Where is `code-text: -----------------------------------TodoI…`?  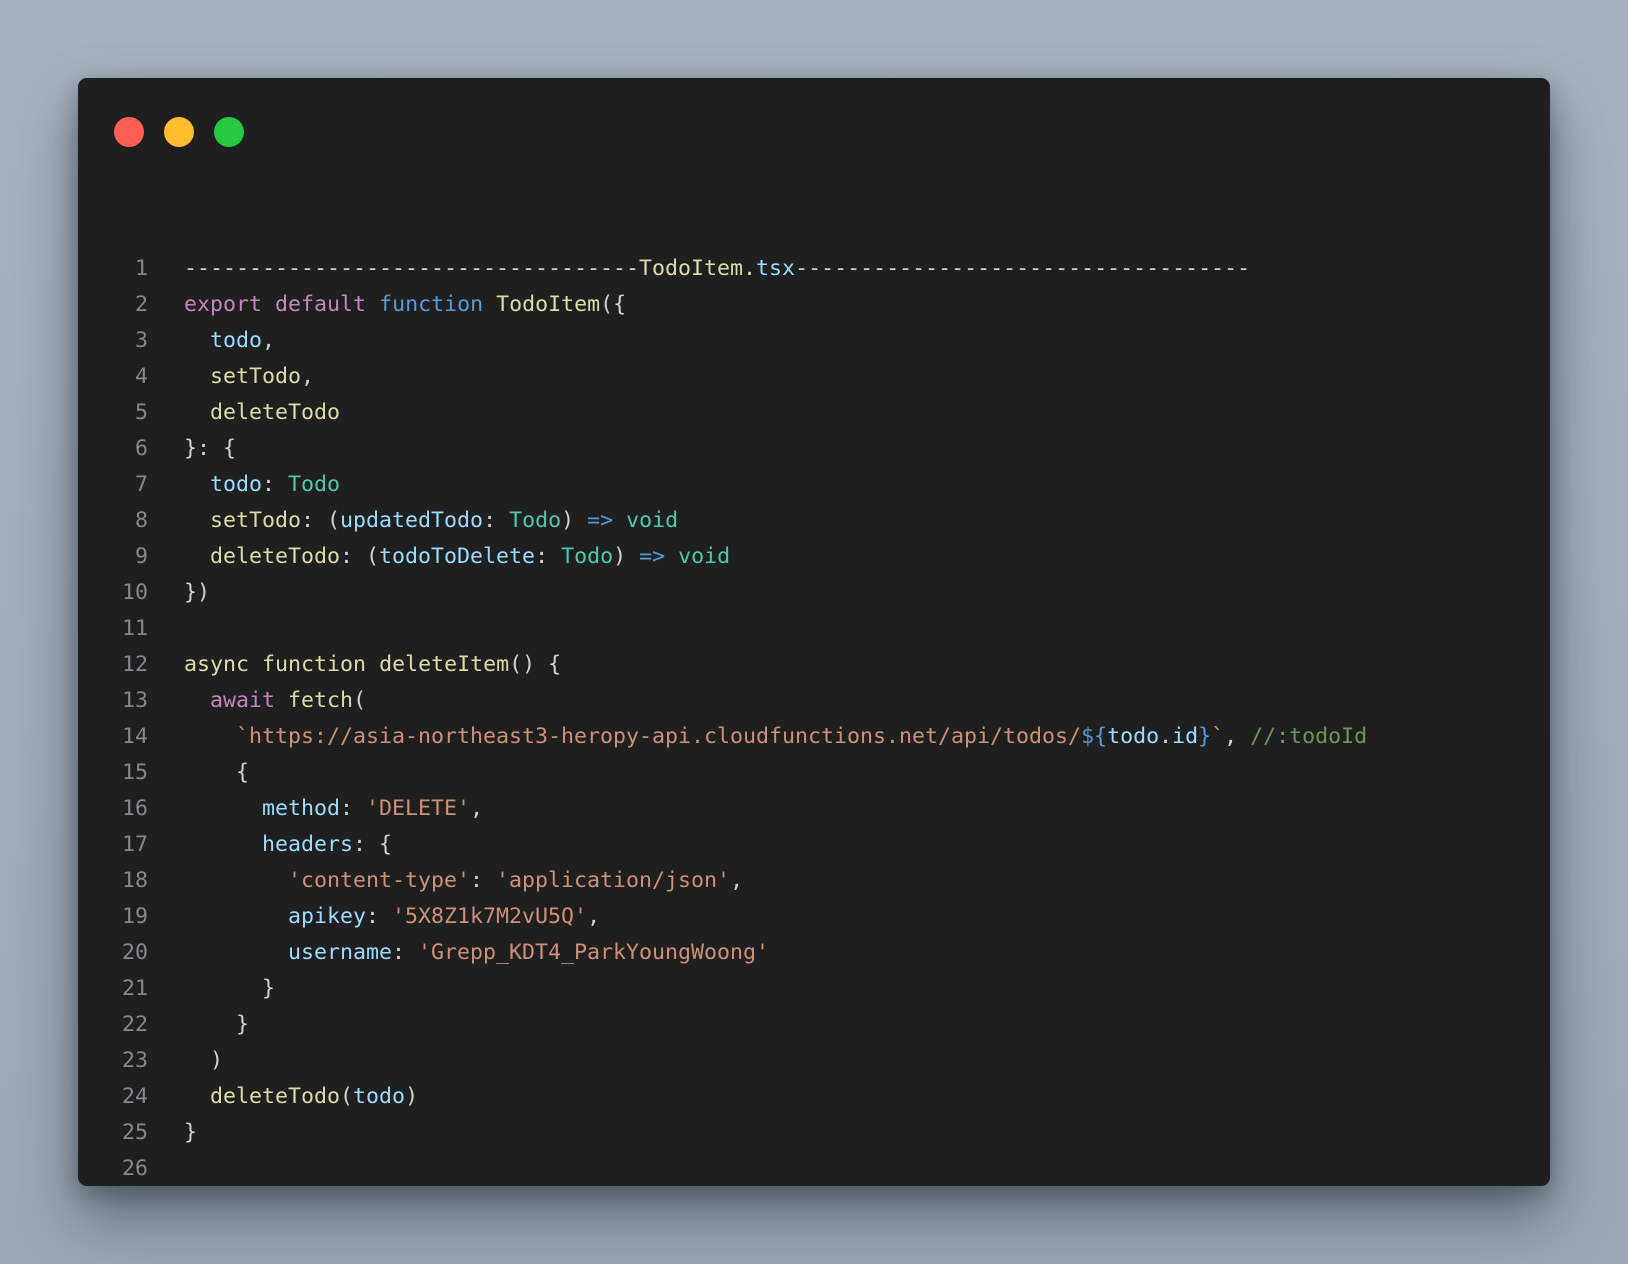 code-text: -----------------------------------TodoI… is located at coordinates (717, 269).